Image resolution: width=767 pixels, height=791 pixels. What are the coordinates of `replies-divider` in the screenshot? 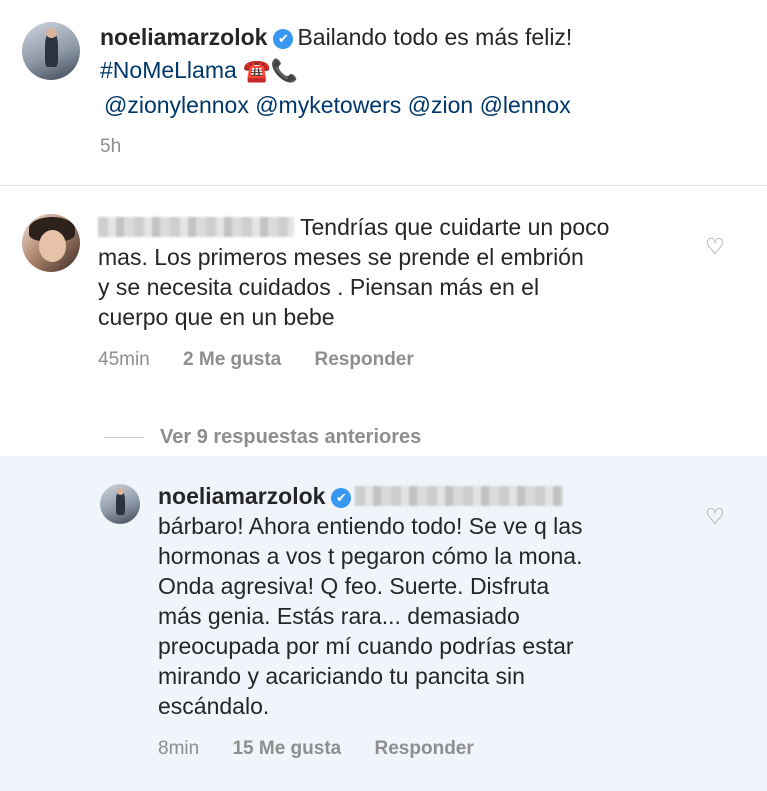 It's located at (124, 438).